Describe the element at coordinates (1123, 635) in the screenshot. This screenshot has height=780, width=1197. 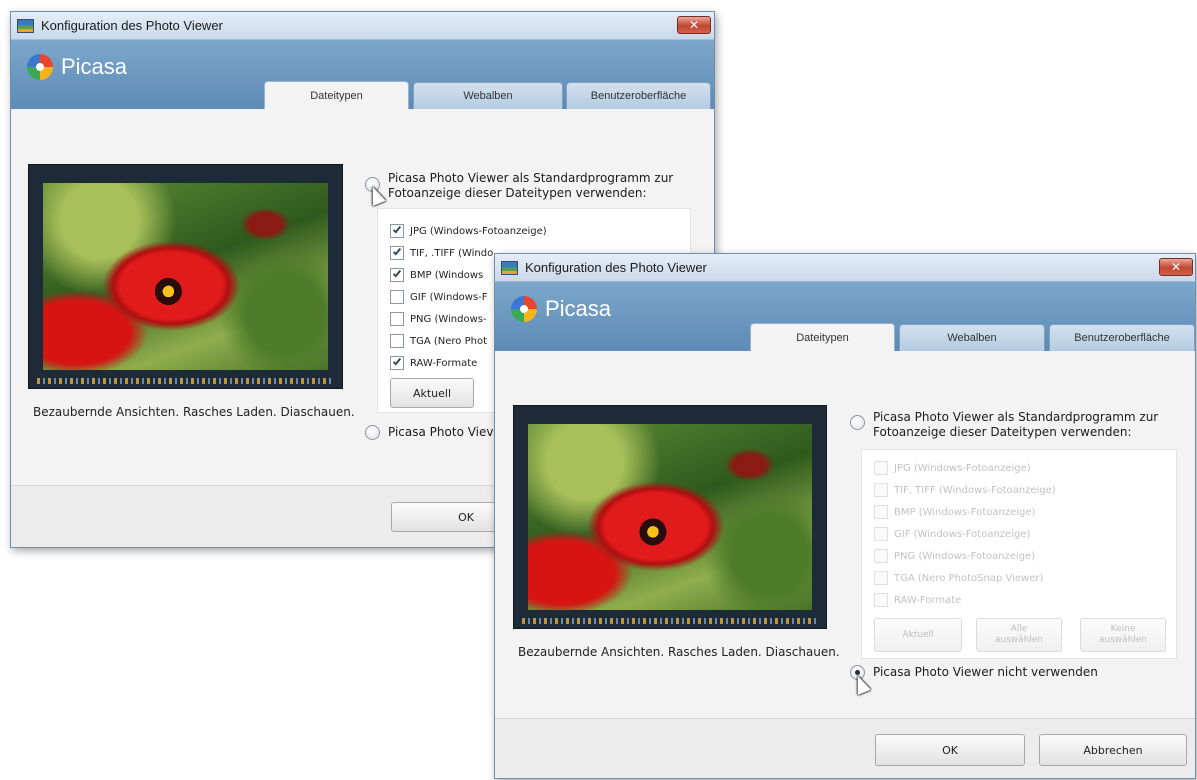
I see `select-none-button: Keine auswählen` at that location.